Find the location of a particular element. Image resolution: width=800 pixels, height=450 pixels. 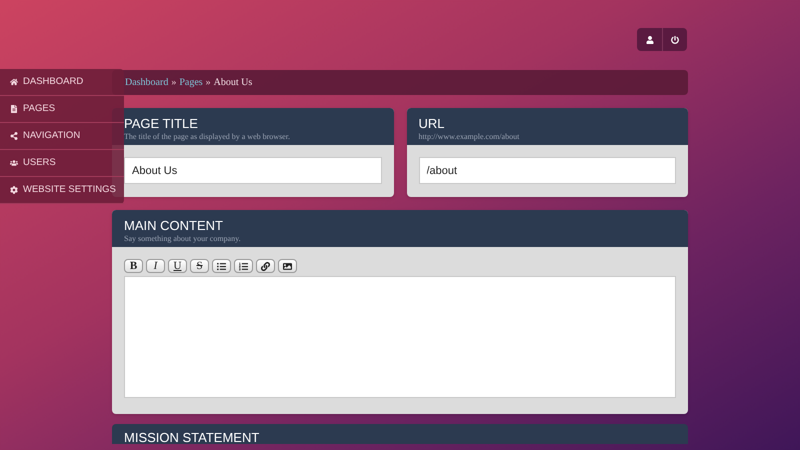

image-button is located at coordinates (287, 266).